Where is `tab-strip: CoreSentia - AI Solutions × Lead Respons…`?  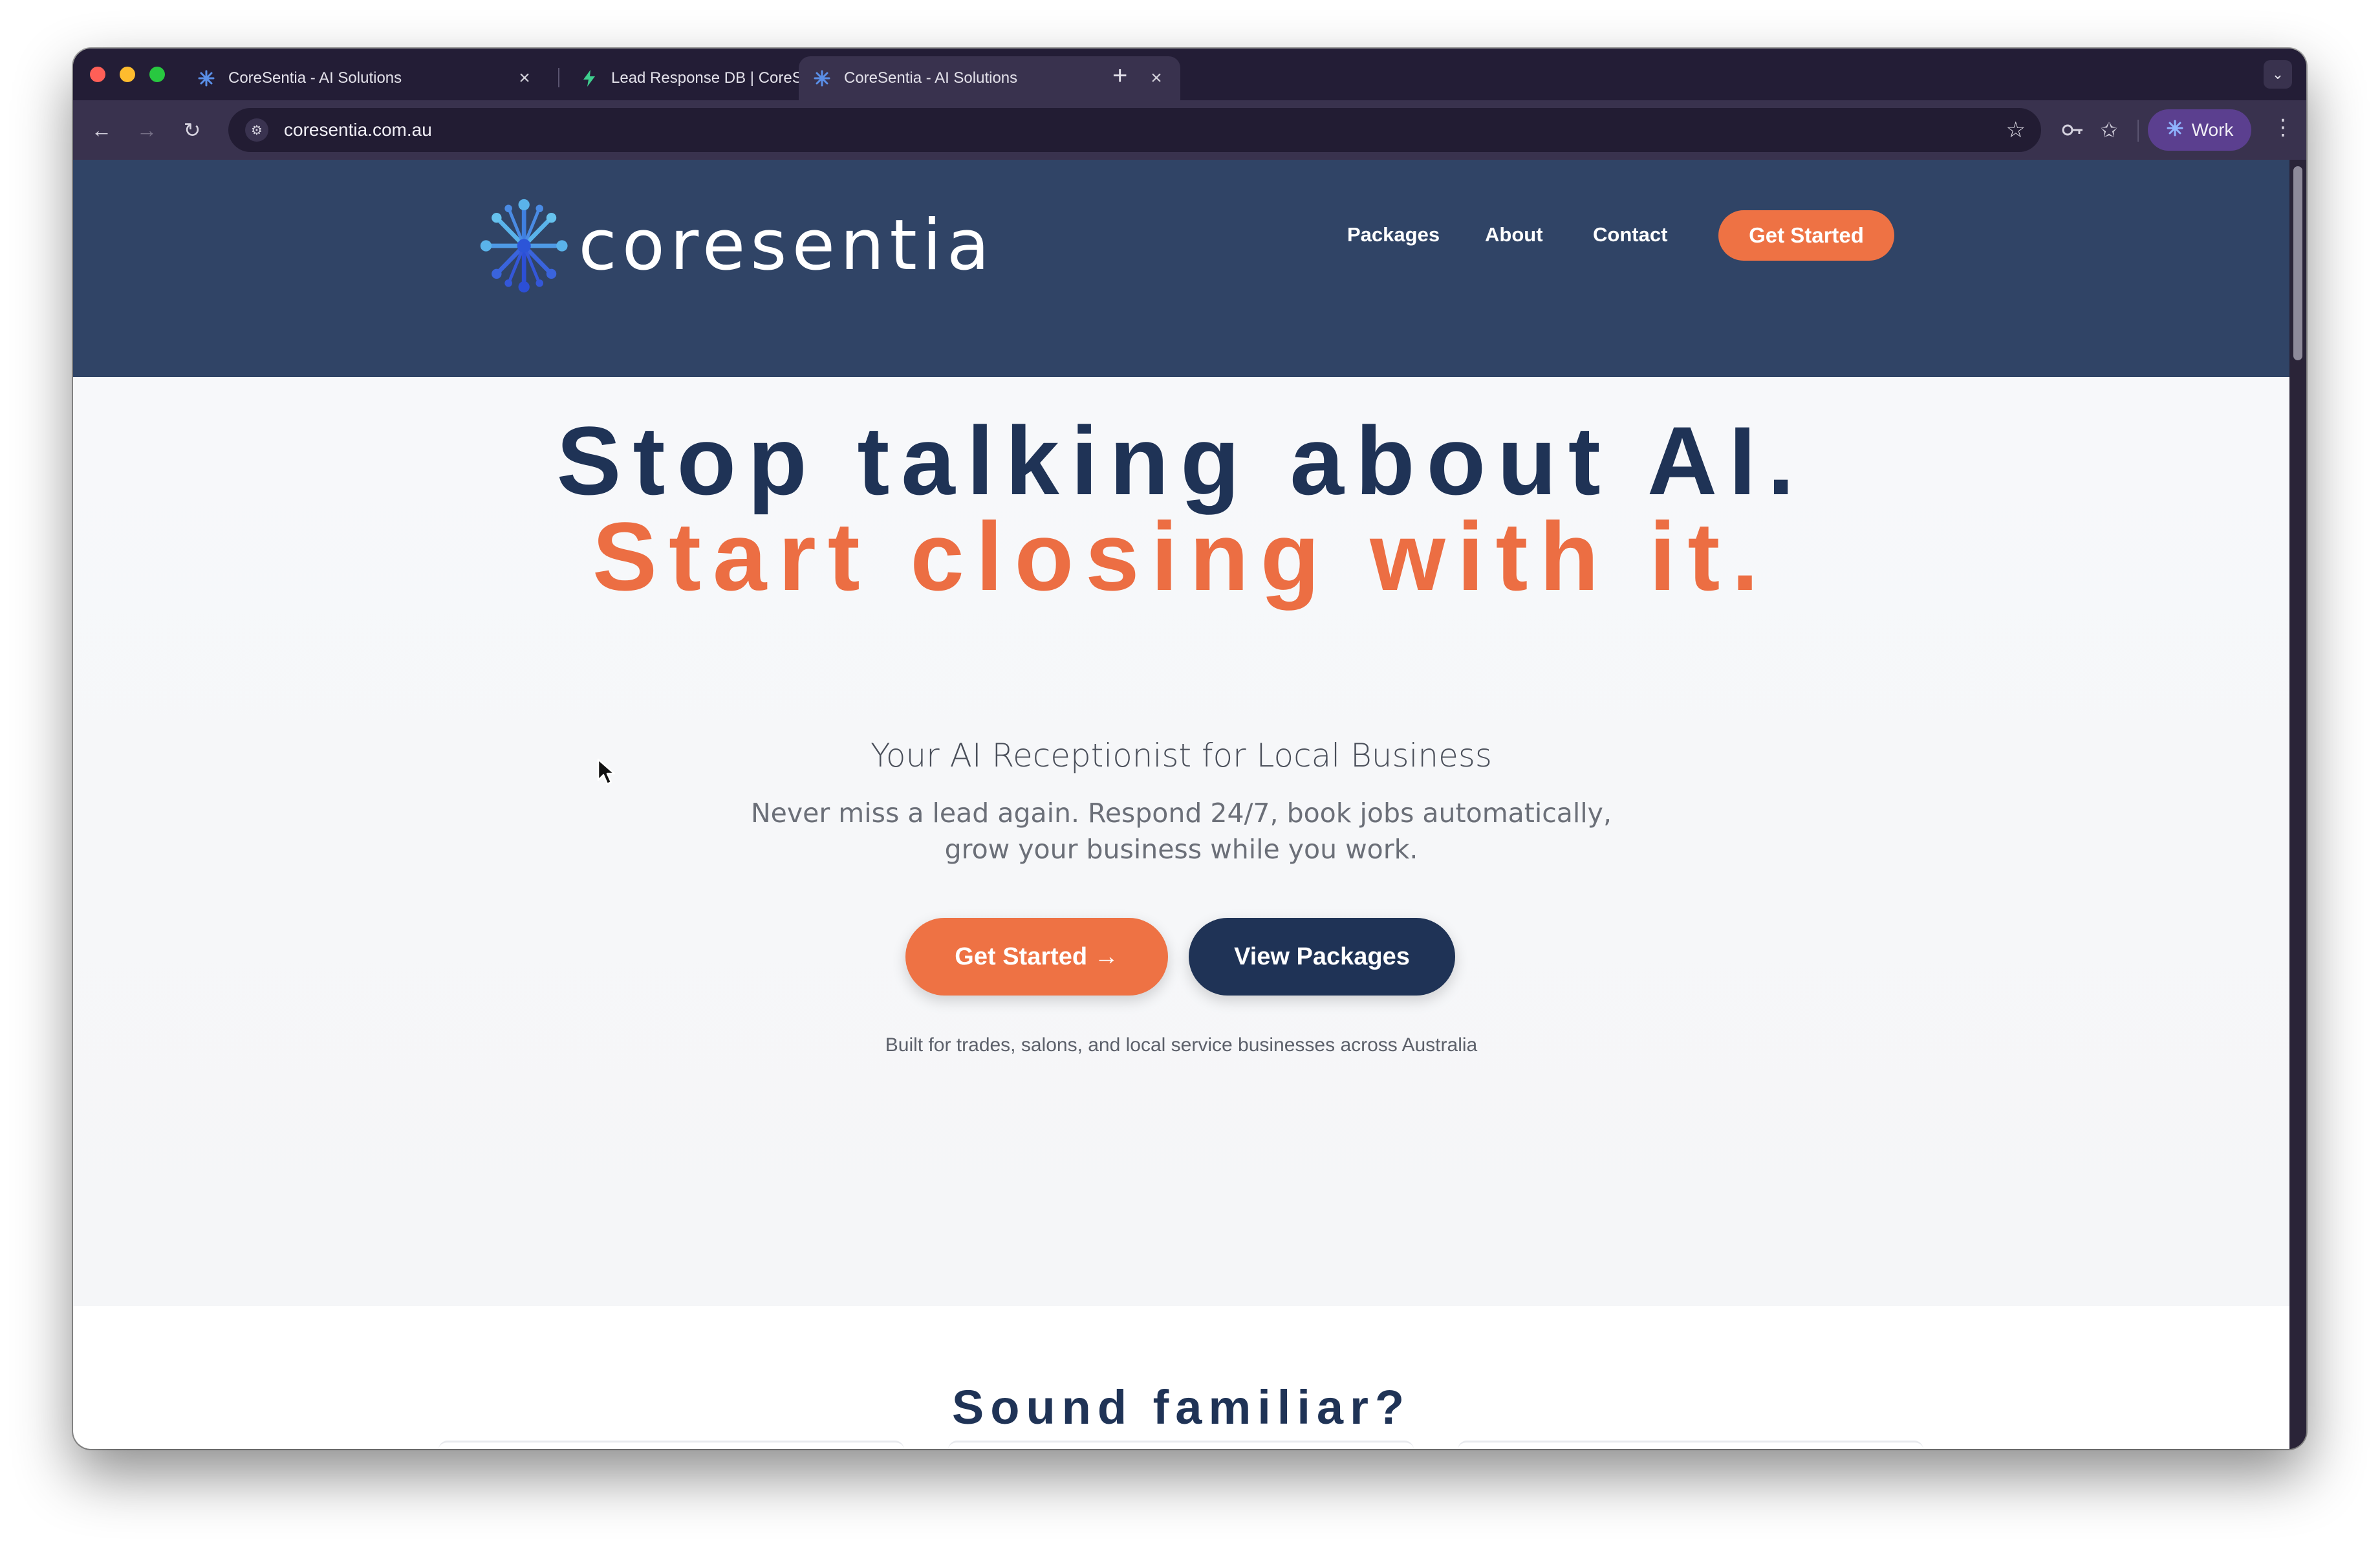
tab-strip: CoreSentia - AI Solutions × Lead Respons… is located at coordinates (1189, 74).